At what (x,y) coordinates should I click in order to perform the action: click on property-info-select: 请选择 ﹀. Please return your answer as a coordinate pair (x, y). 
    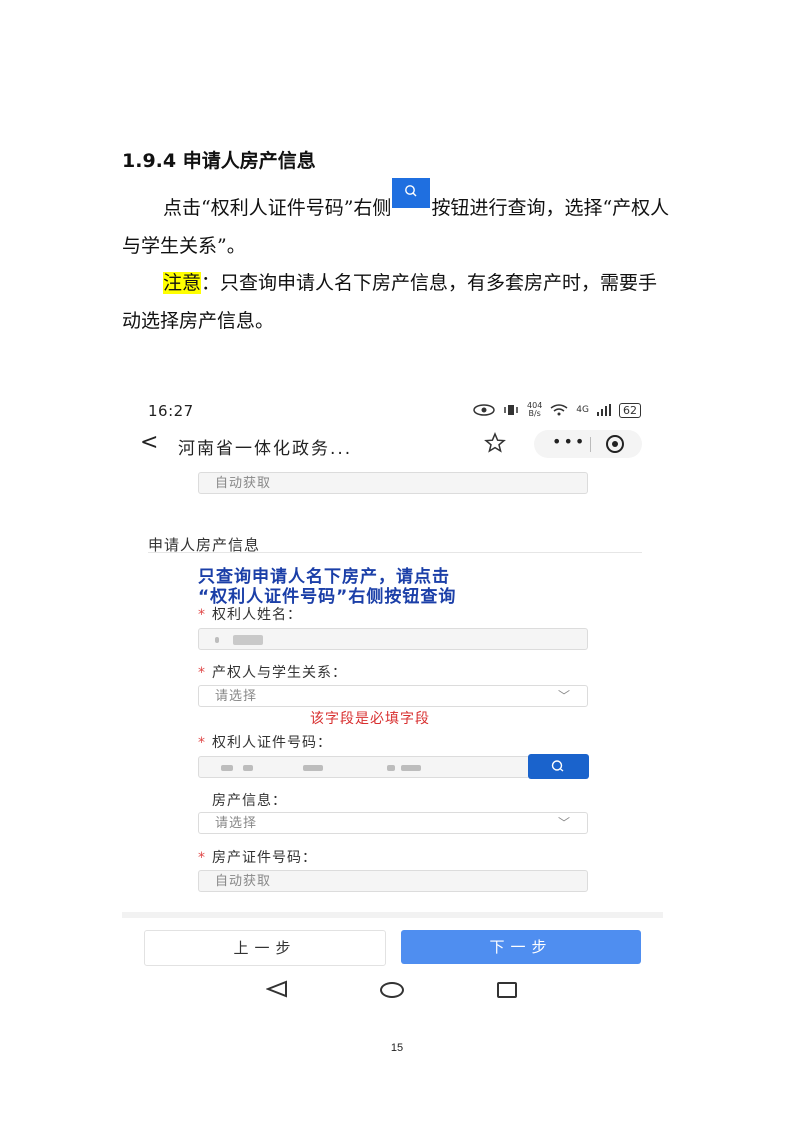
    Looking at the image, I should click on (393, 823).